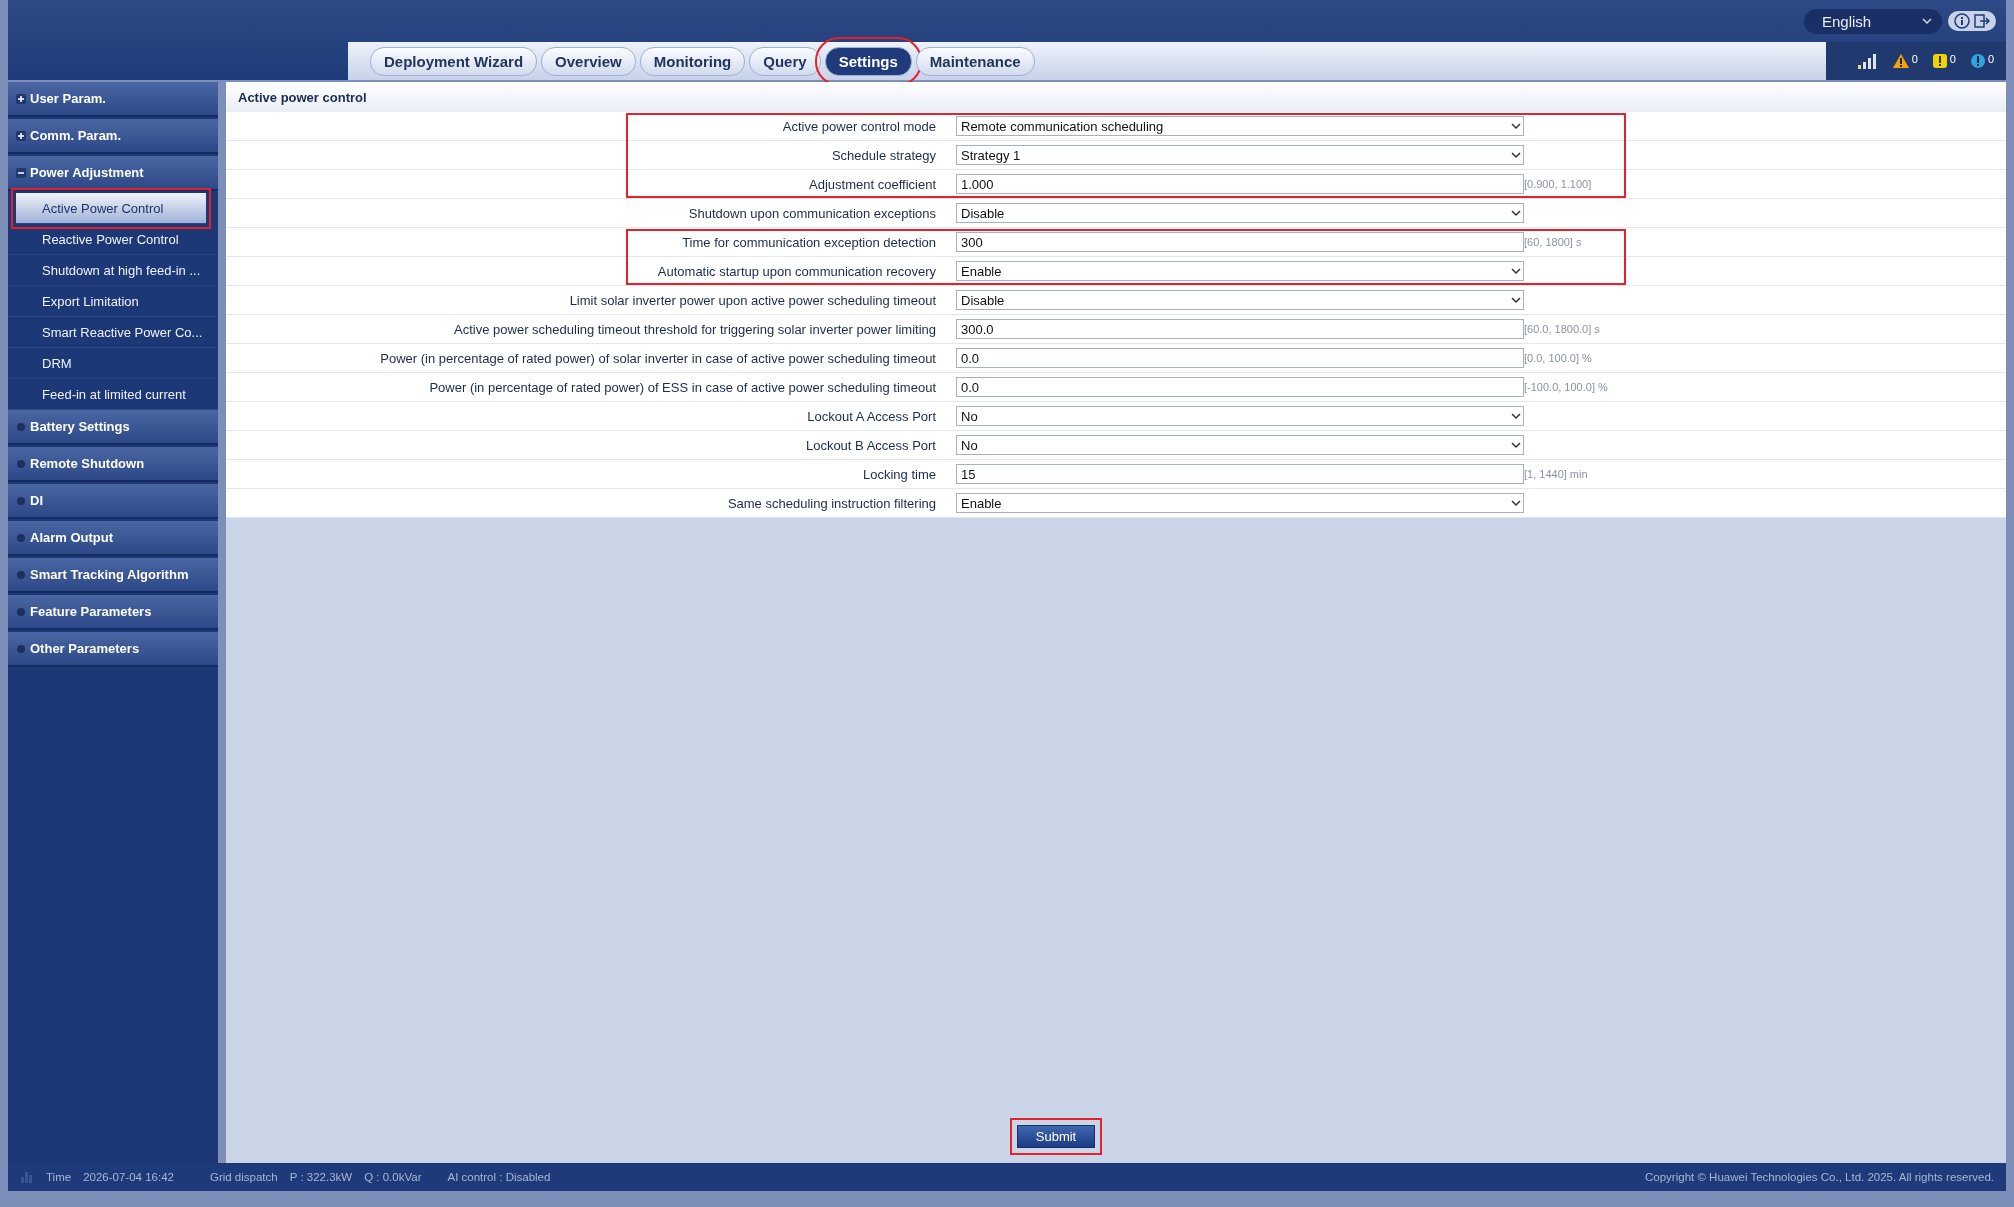 This screenshot has height=1207, width=2014. Describe the element at coordinates (1240, 126) in the screenshot. I see `select-field: Remote communication scheduling` at that location.